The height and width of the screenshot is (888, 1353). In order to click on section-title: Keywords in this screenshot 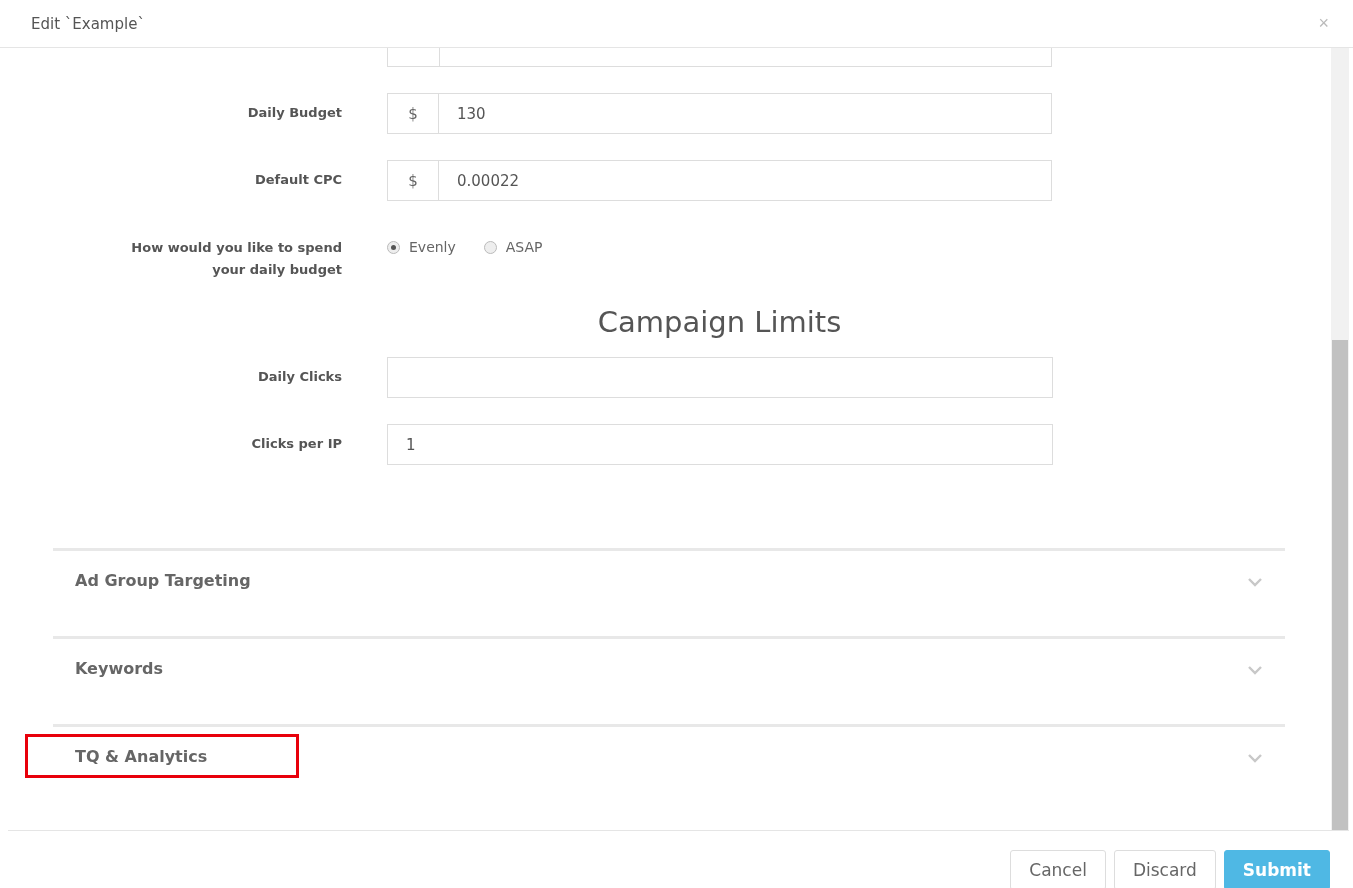, I will do `click(119, 669)`.